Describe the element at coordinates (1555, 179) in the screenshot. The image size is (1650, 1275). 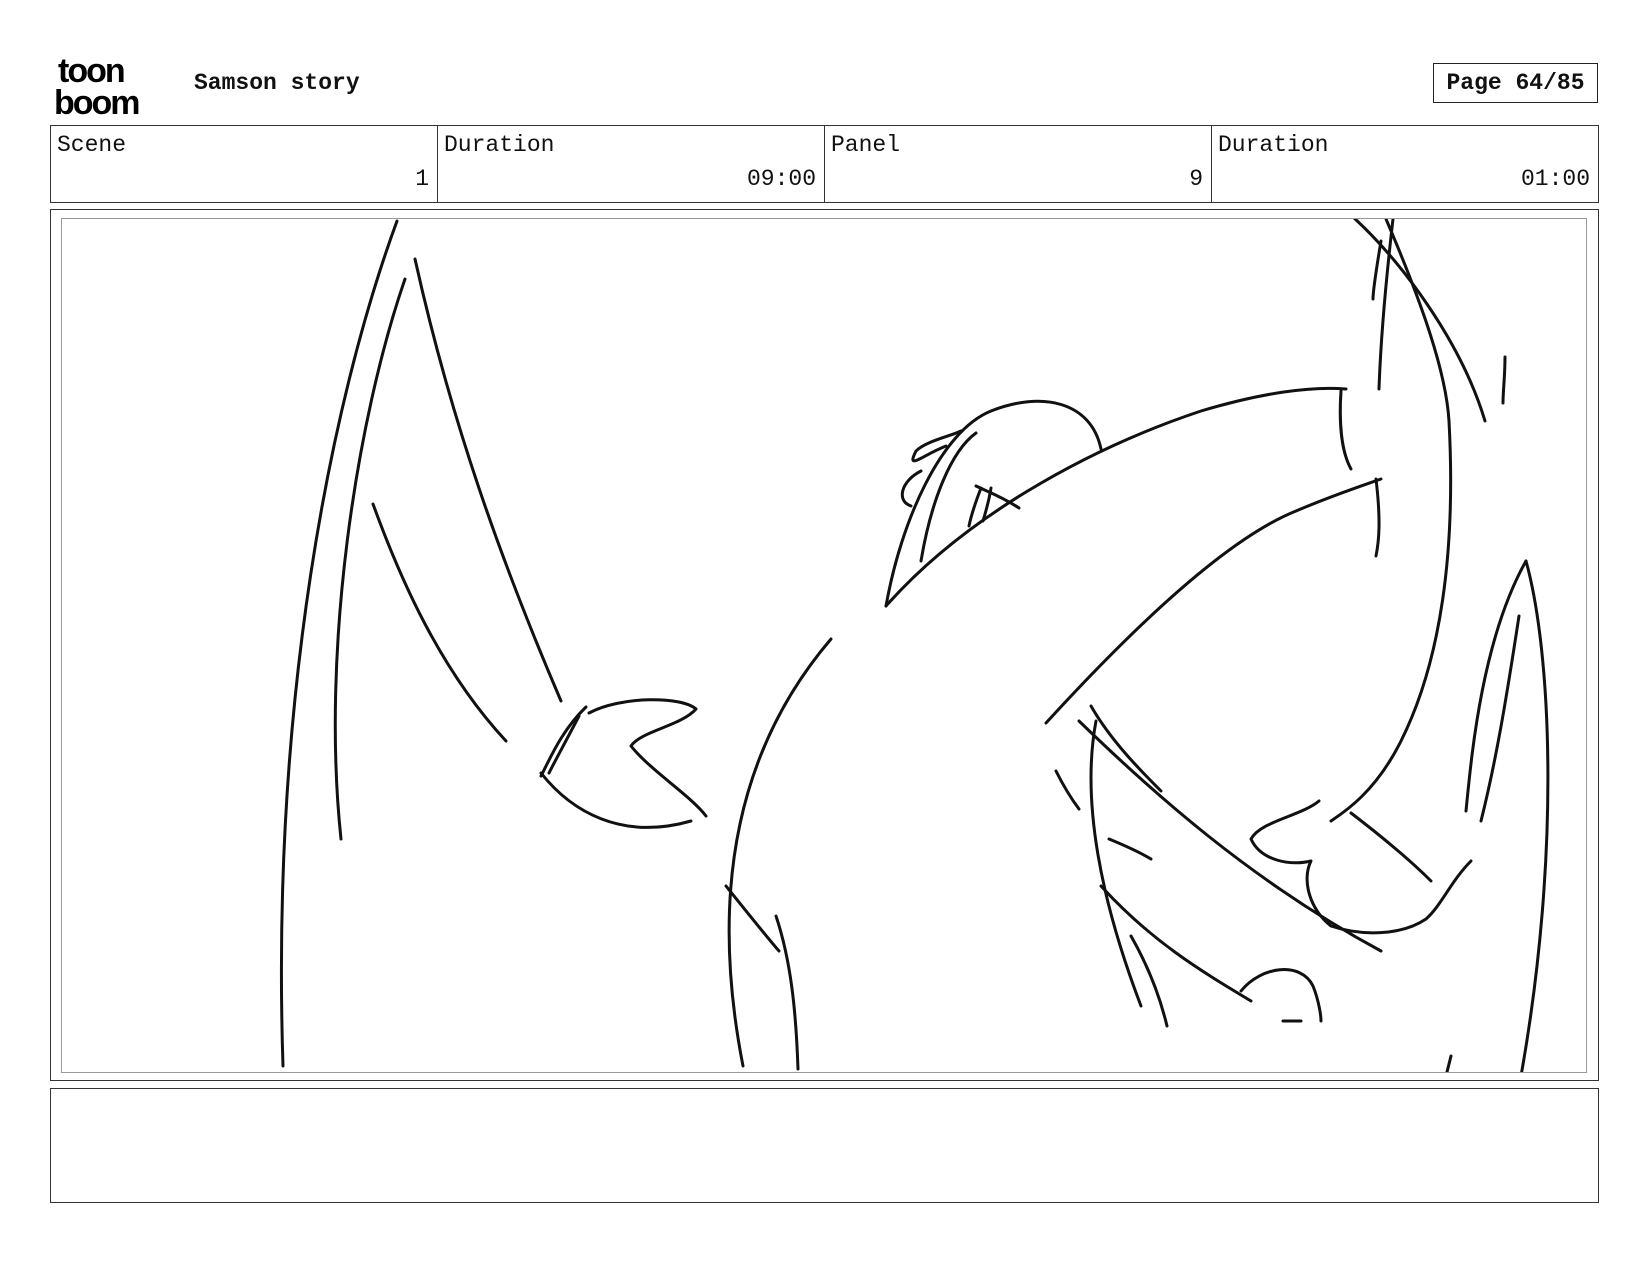
I see `panel-duration-value: 01:00` at that location.